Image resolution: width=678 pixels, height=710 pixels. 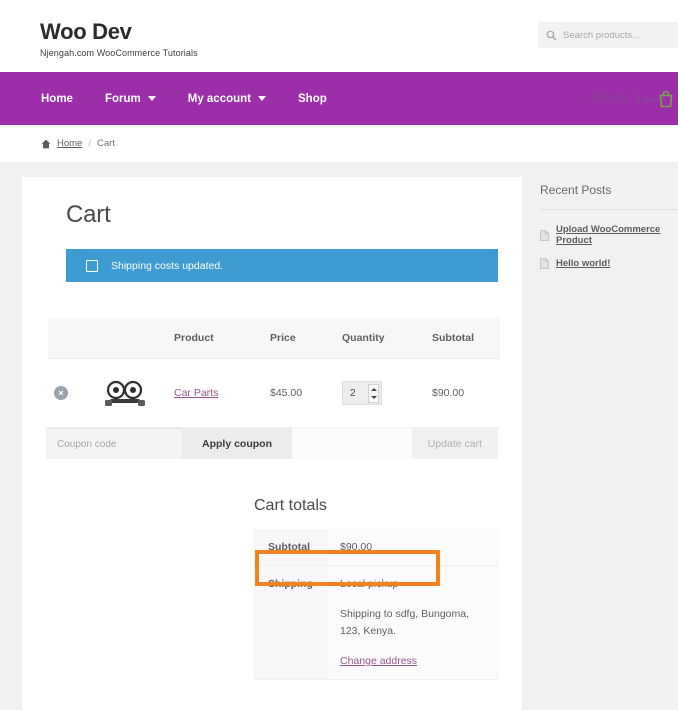 I want to click on coupon-spacer, so click(x=352, y=443).